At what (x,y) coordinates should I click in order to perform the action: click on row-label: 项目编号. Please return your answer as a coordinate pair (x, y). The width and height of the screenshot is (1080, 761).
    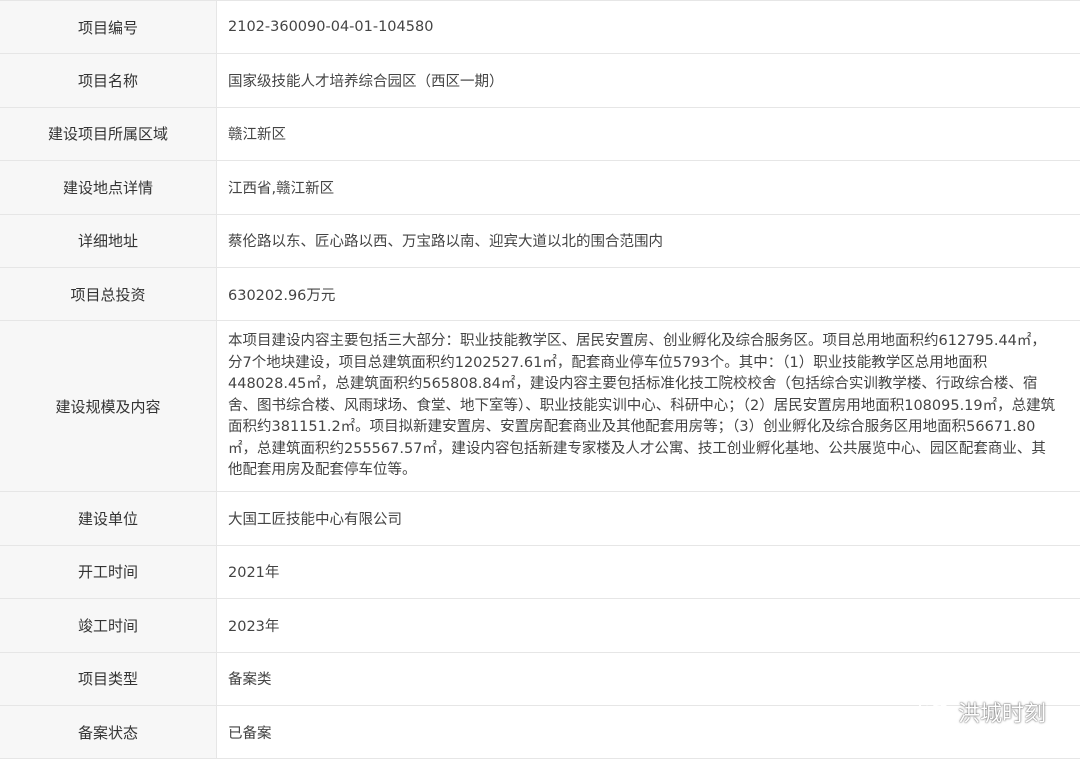
    Looking at the image, I should click on (108, 27).